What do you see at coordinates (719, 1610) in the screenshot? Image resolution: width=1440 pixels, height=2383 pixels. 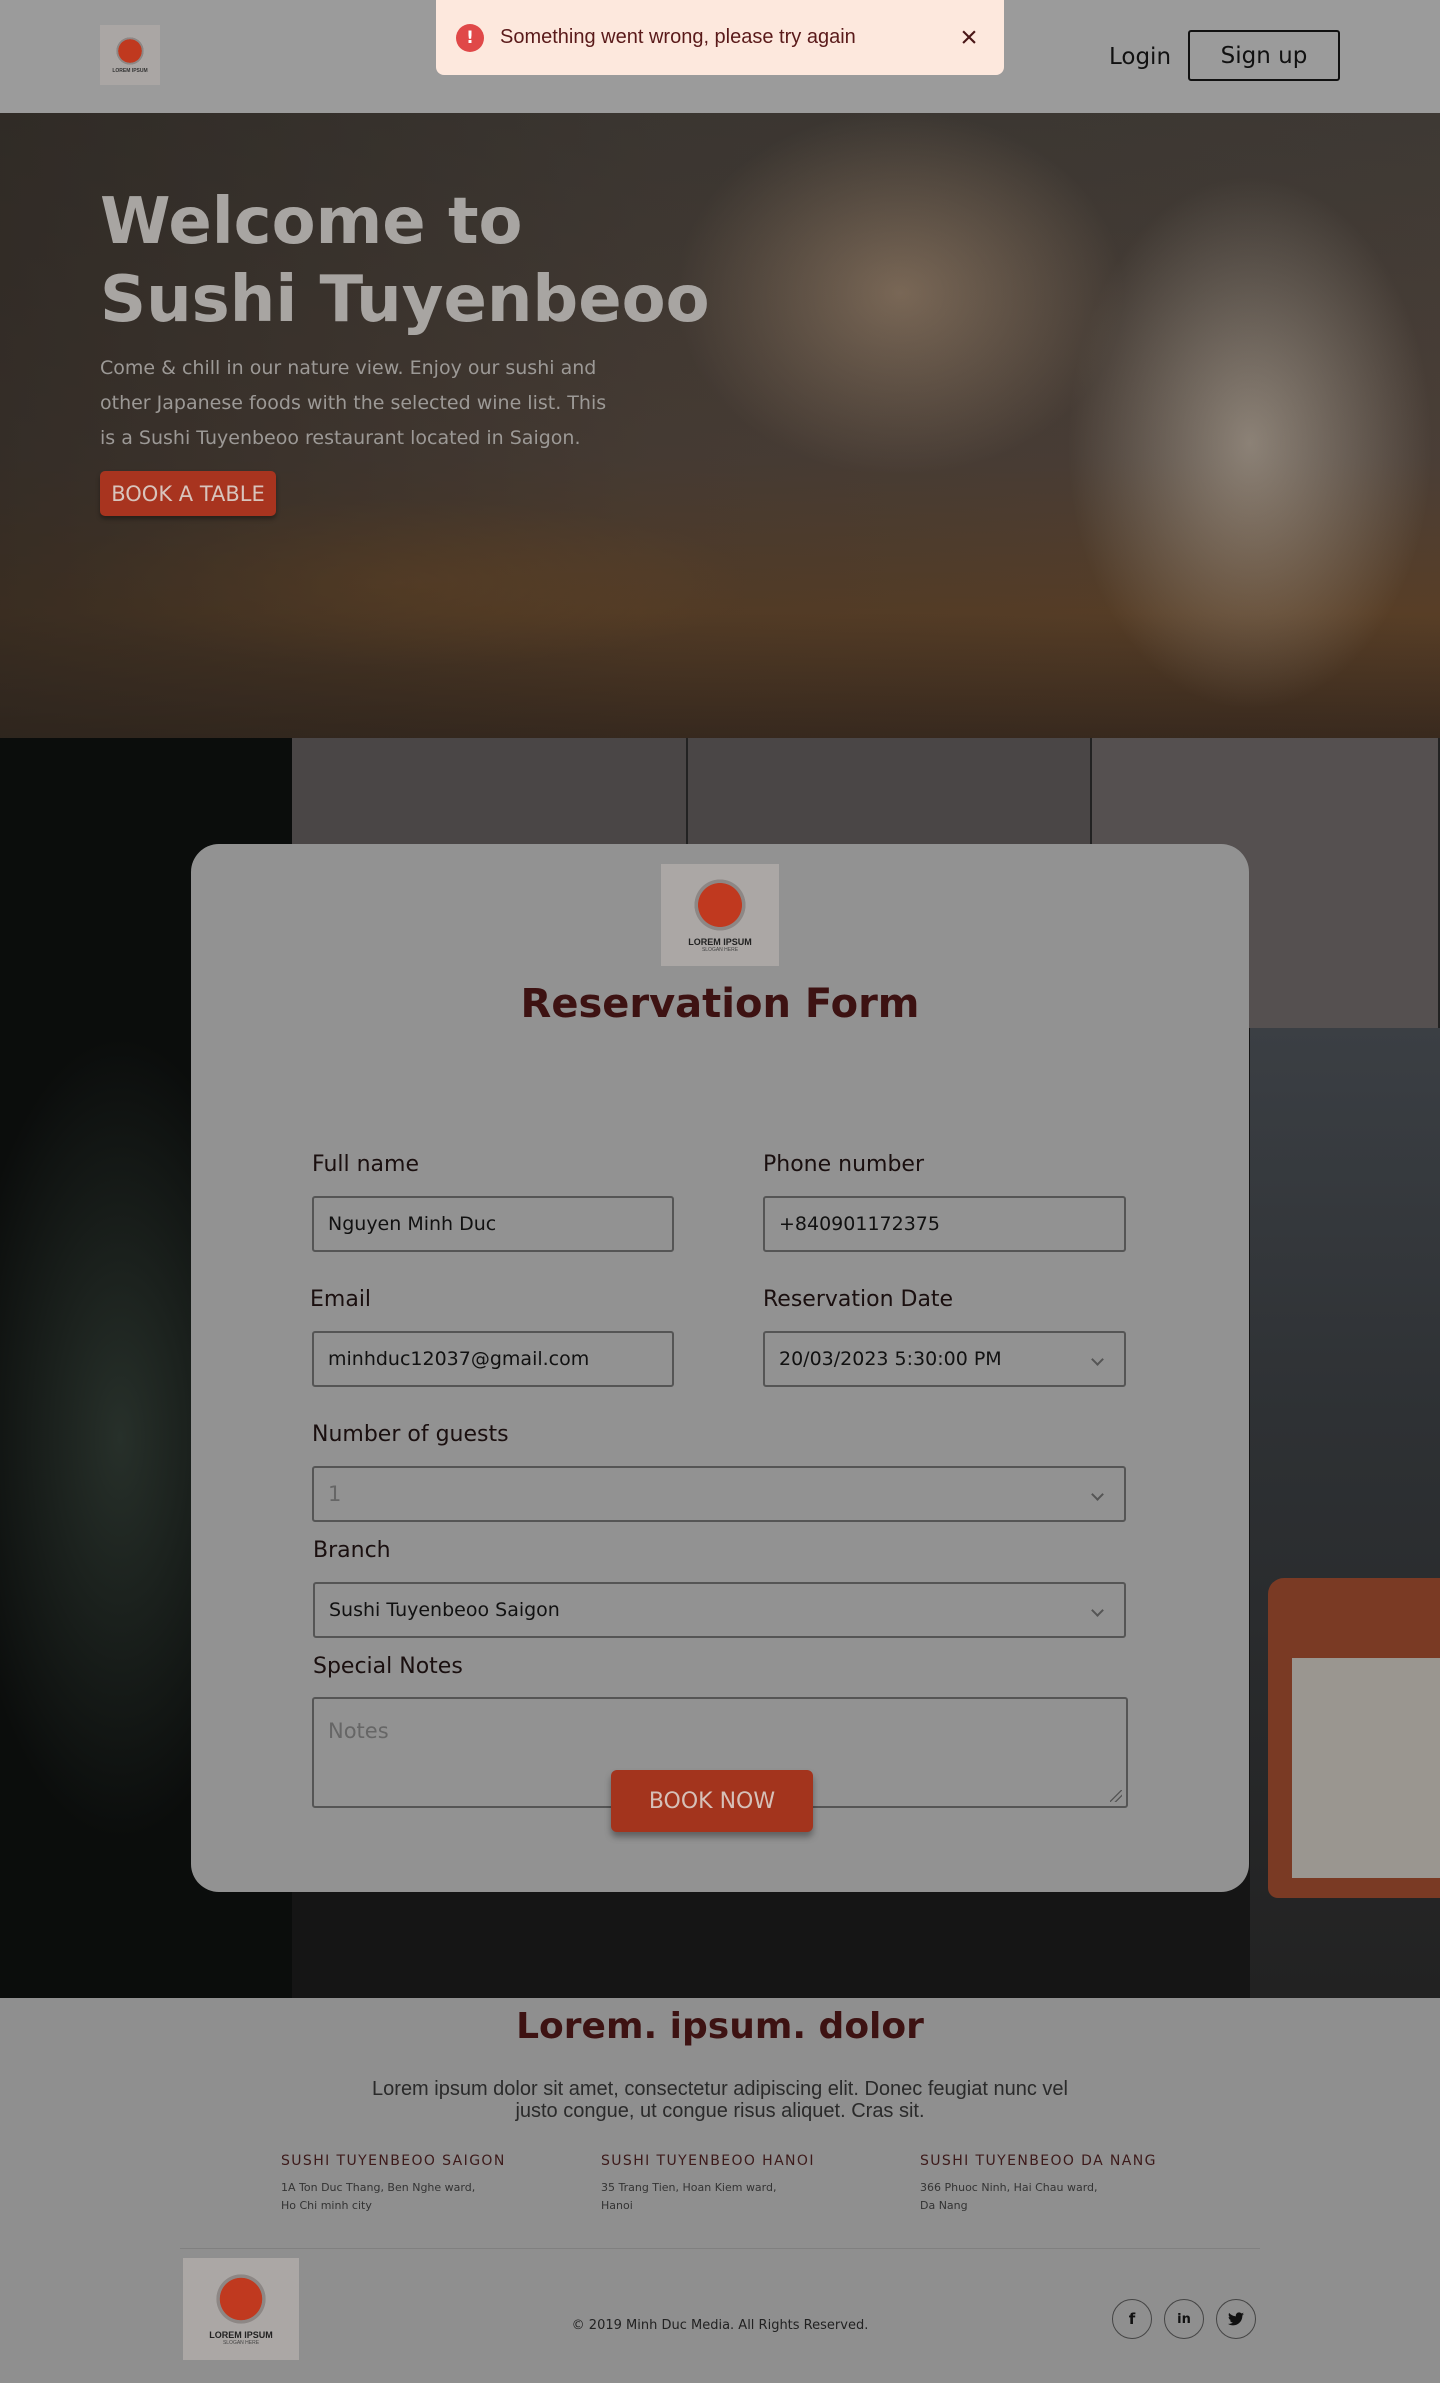 I see `branch-select: Sushi Tuyenbeoo Saigon` at bounding box center [719, 1610].